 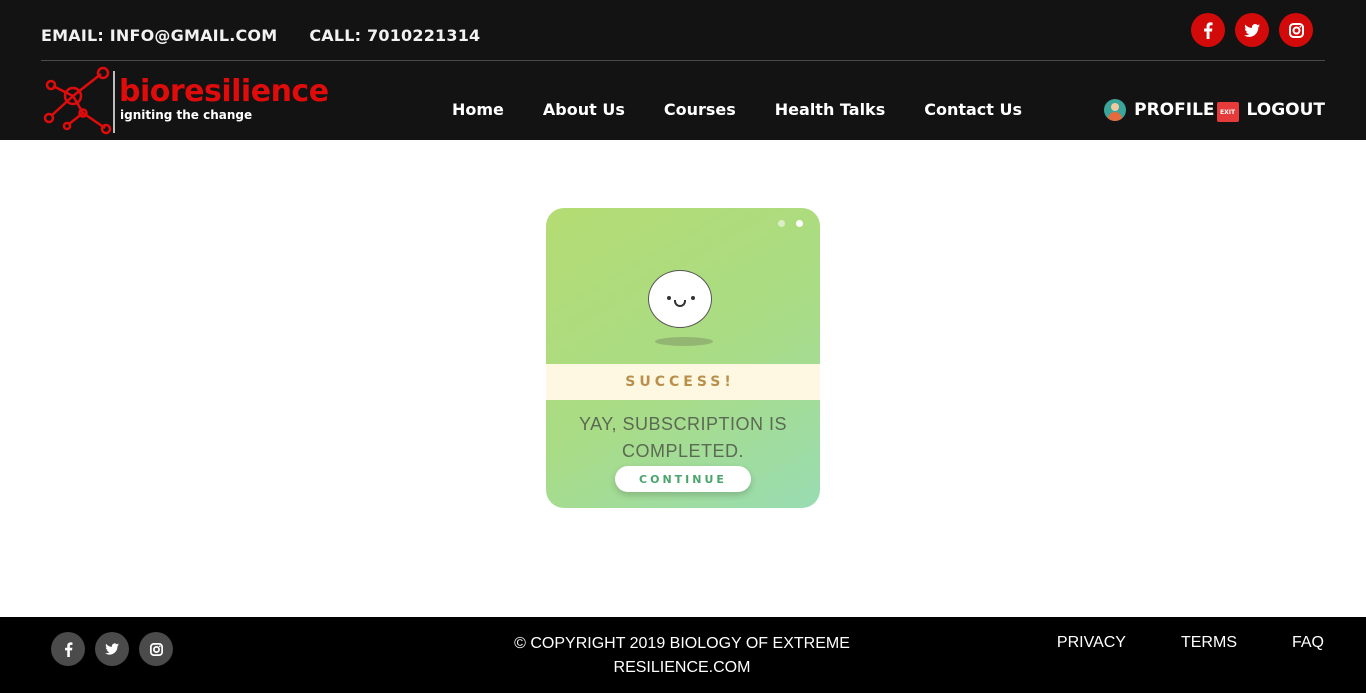 I want to click on success-message: YAY, SUBSCRIPTION IS COMPLETED., so click(x=683, y=437).